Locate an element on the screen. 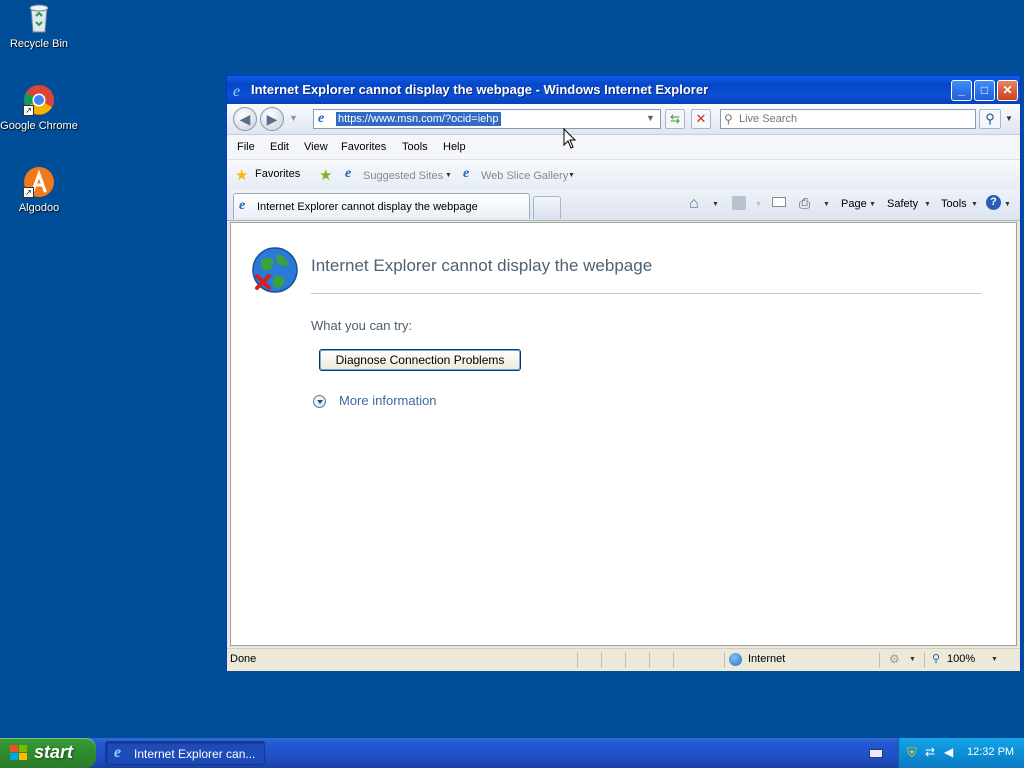  menu-tools: Tools is located at coordinates (415, 147).